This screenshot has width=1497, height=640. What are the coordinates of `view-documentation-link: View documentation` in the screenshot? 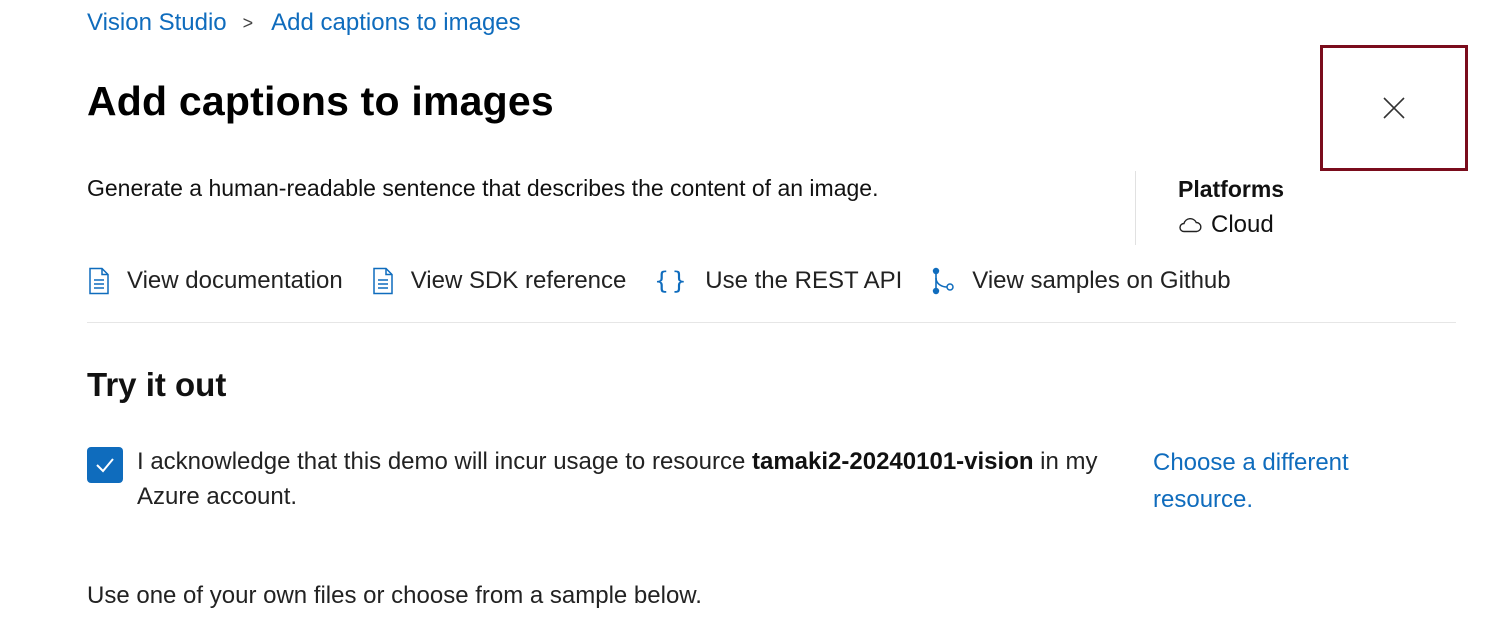 It's located at (215, 281).